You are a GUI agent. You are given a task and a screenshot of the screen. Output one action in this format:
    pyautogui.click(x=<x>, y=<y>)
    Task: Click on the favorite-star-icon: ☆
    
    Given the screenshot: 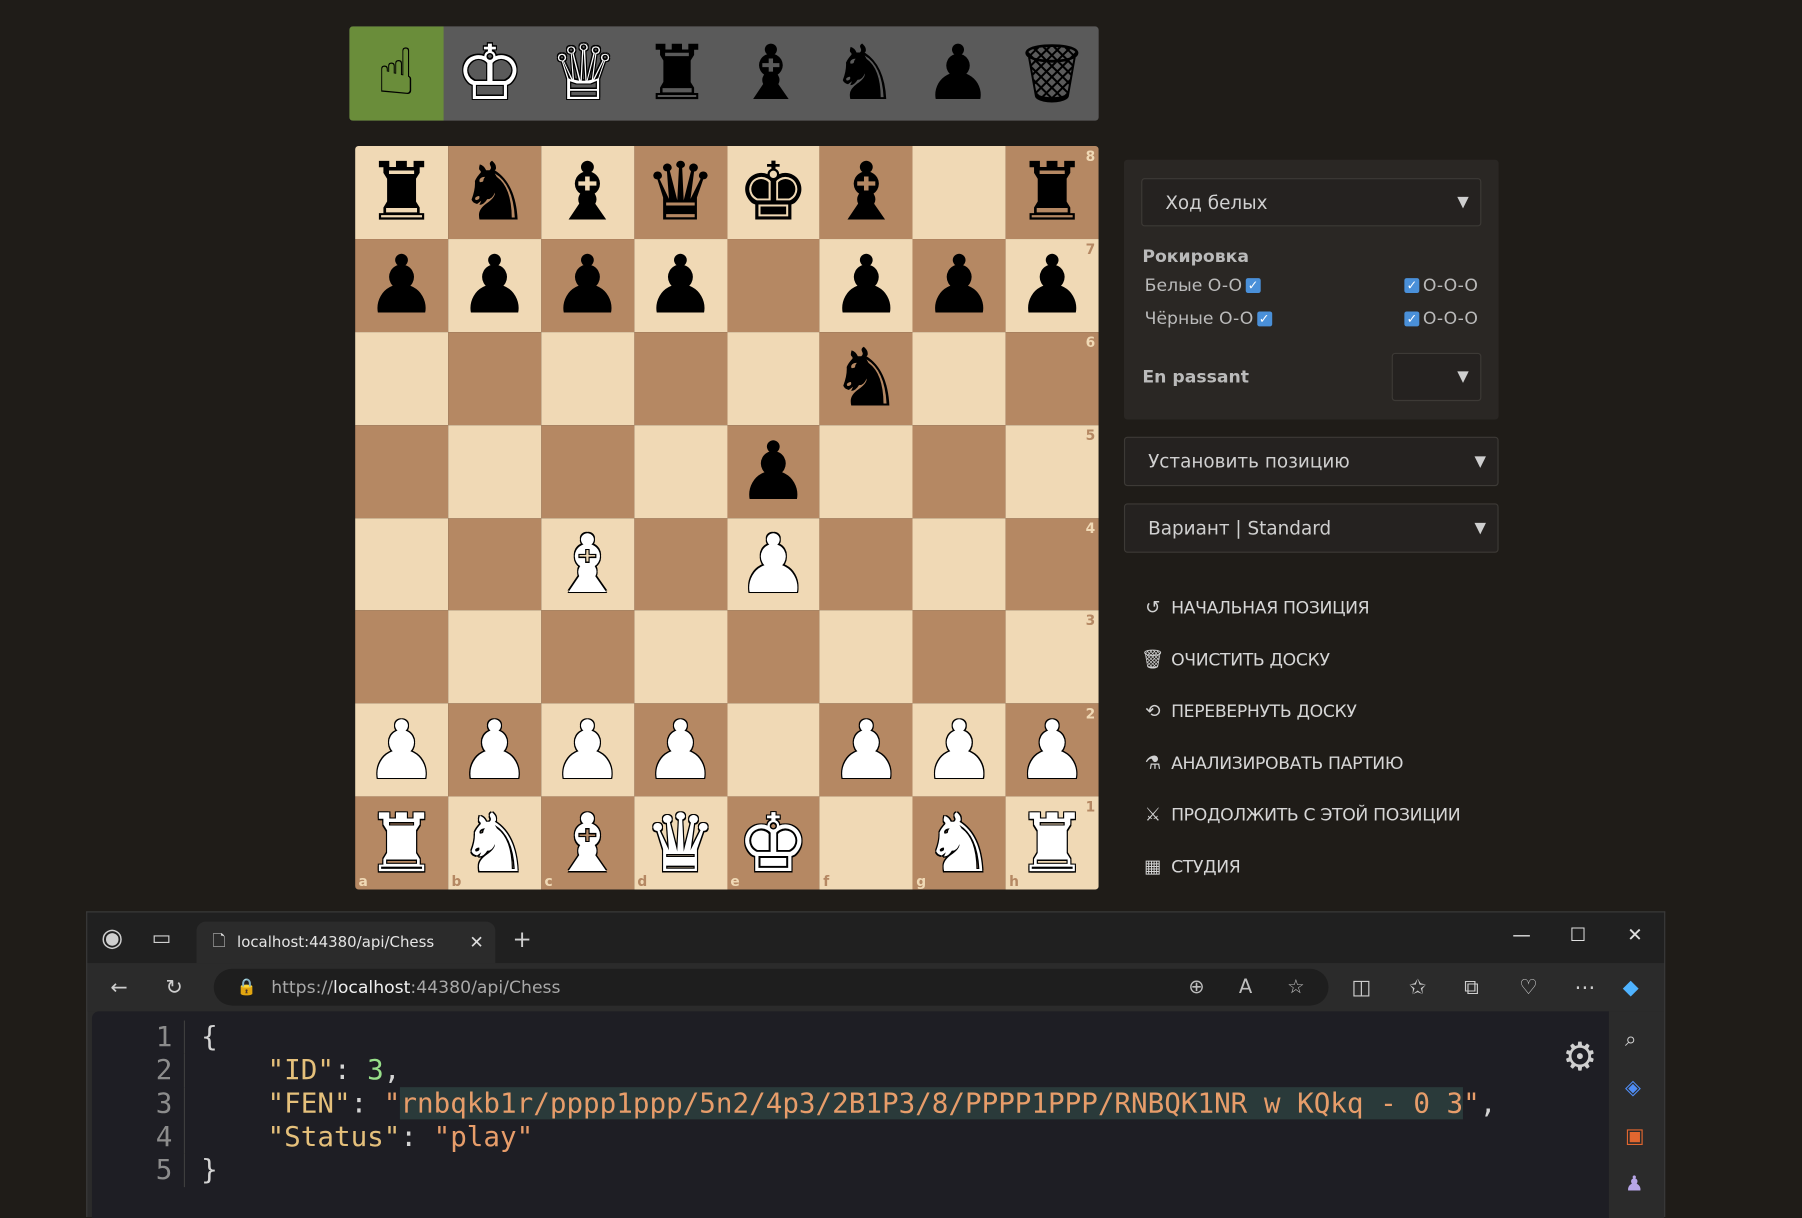 What is the action you would take?
    pyautogui.click(x=1296, y=987)
    